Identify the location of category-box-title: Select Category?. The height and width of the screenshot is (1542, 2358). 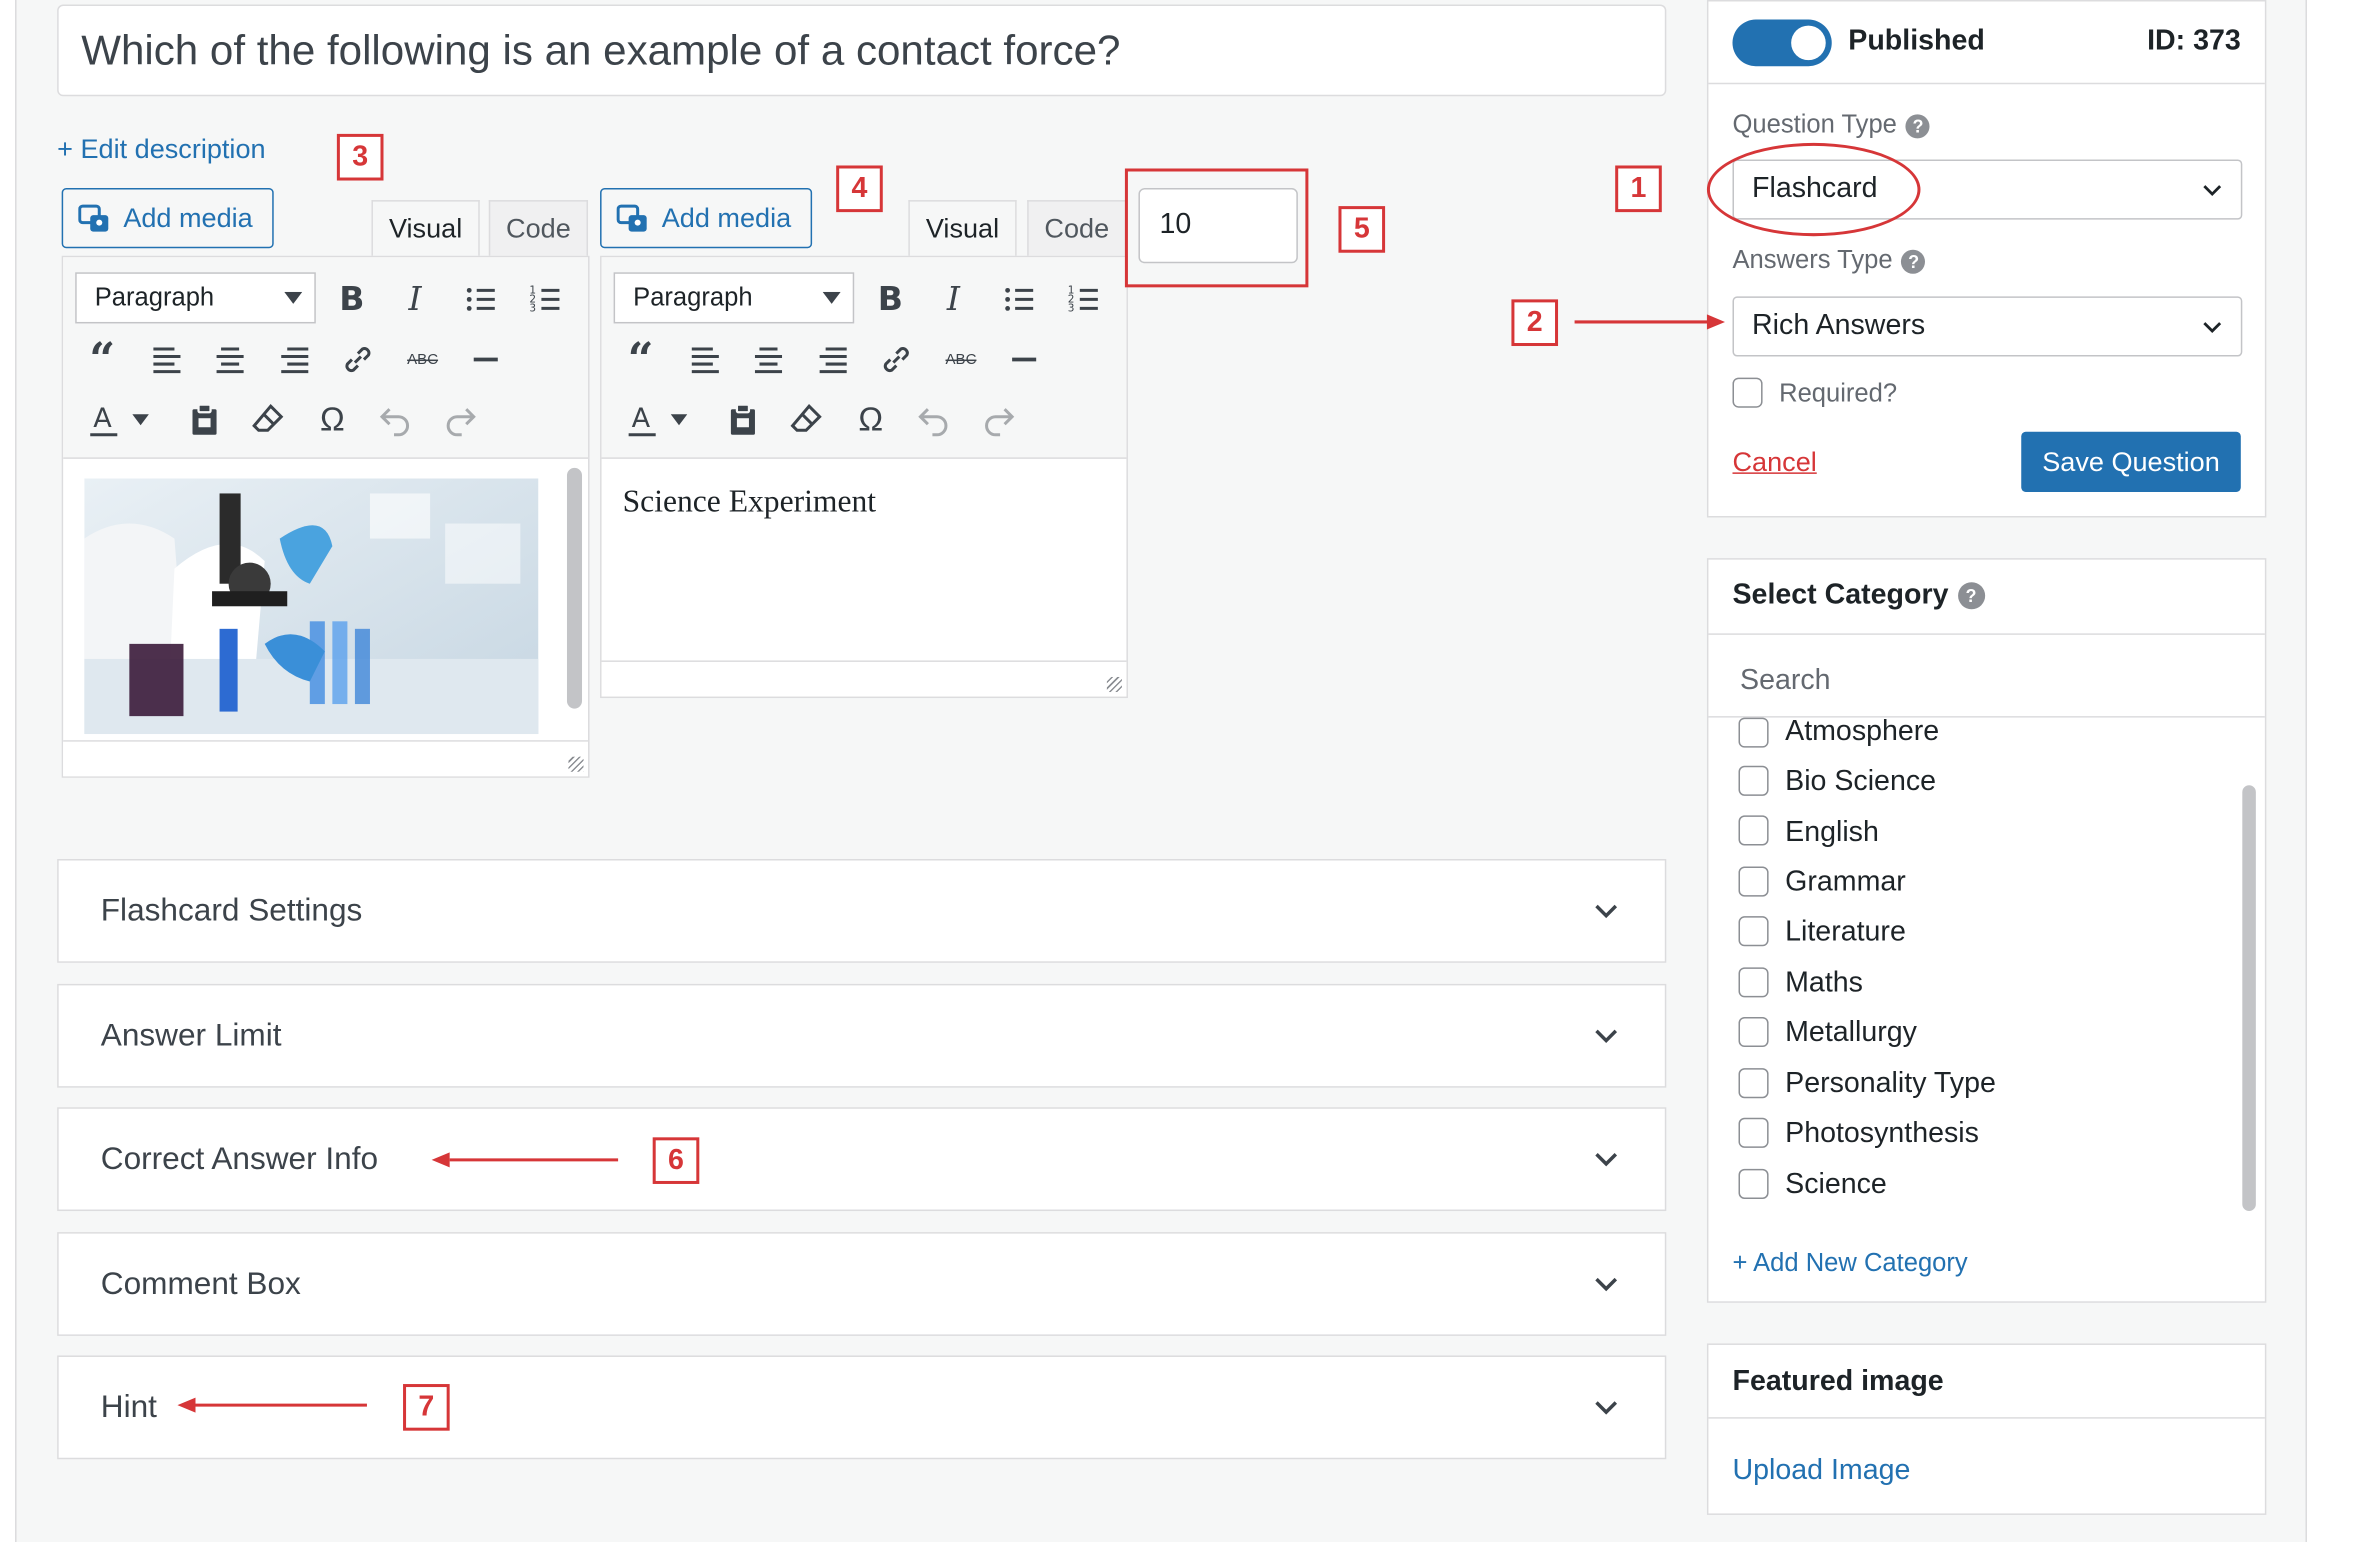
(1858, 595).